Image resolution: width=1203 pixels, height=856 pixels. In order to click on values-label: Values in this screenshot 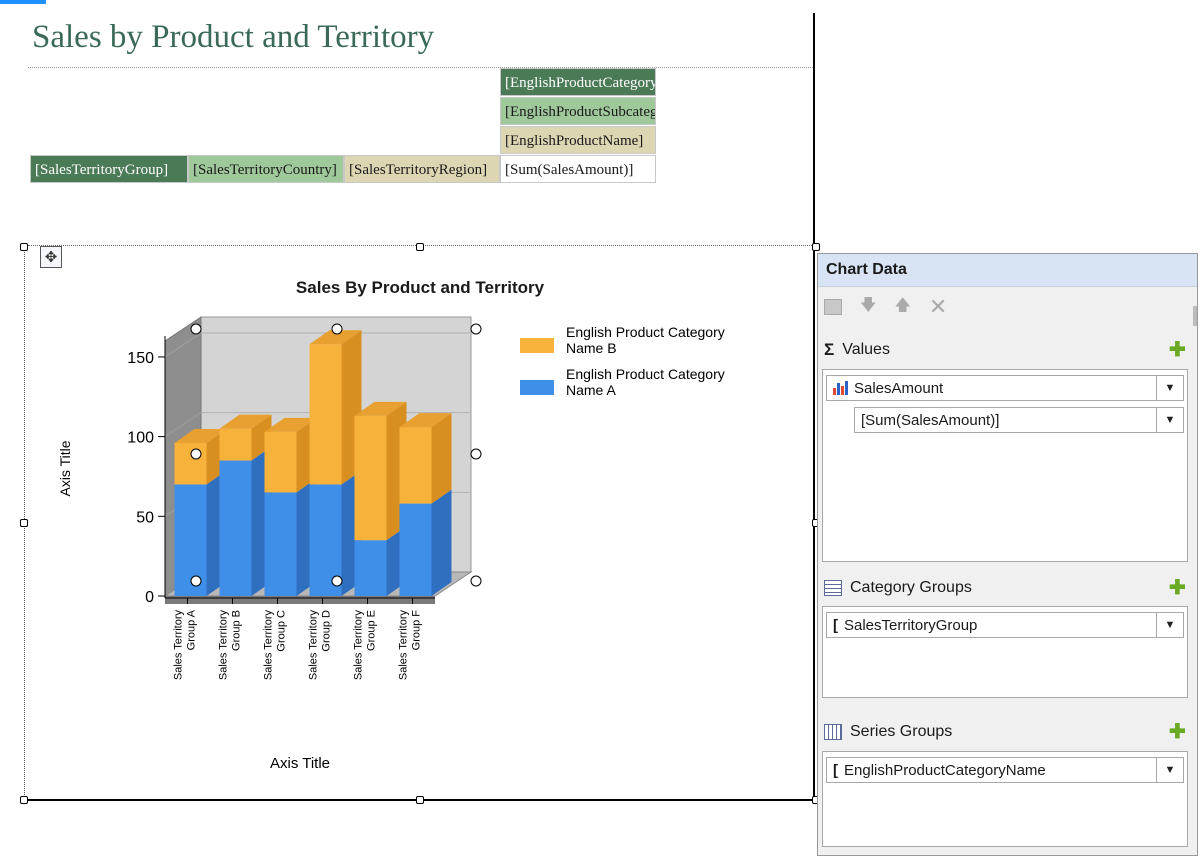, I will do `click(866, 349)`.